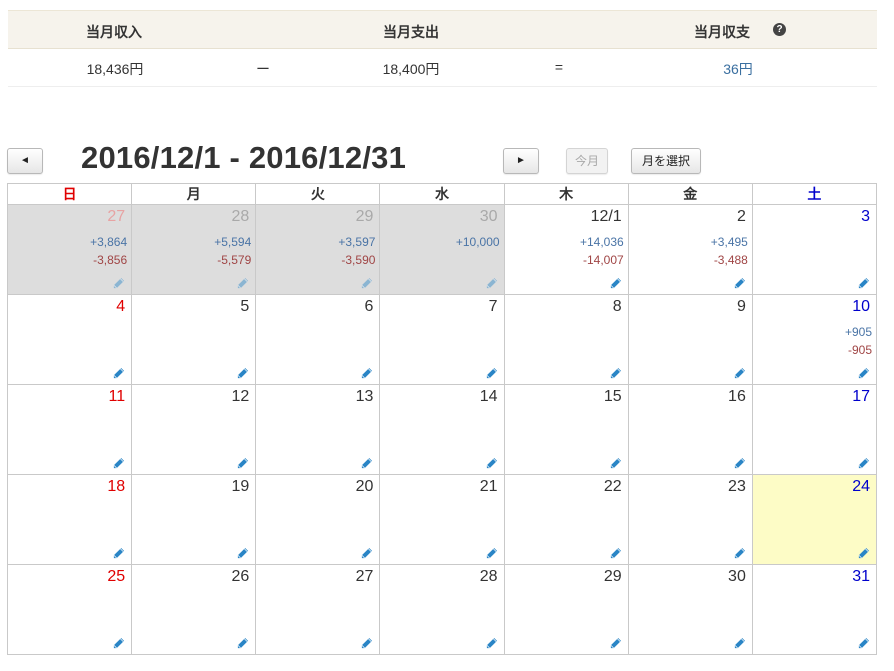 This screenshot has height=671, width=894. I want to click on day-number: 8, so click(617, 306).